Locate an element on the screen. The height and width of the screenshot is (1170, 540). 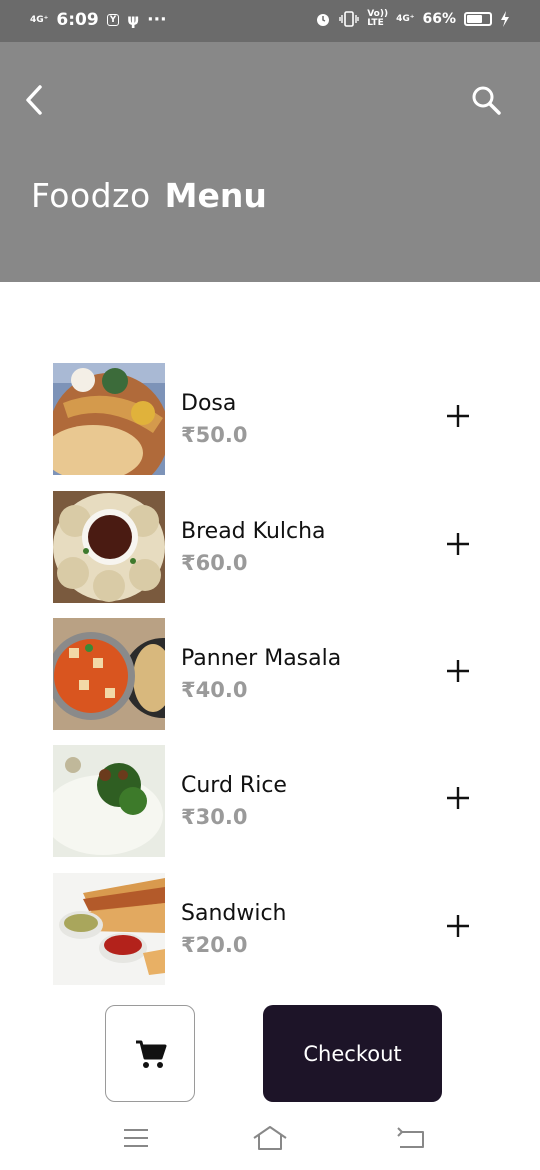
page-title: Foodzo Menu is located at coordinates (149, 195).